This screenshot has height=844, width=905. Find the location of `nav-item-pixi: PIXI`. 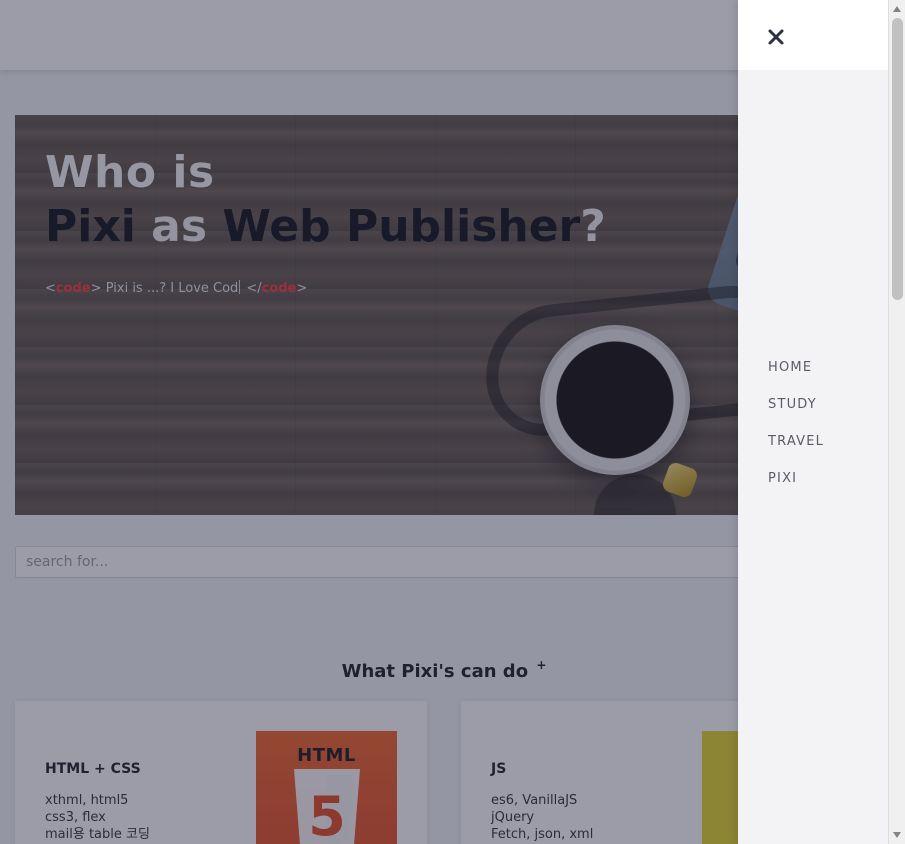

nav-item-pixi: PIXI is located at coordinates (796, 479).